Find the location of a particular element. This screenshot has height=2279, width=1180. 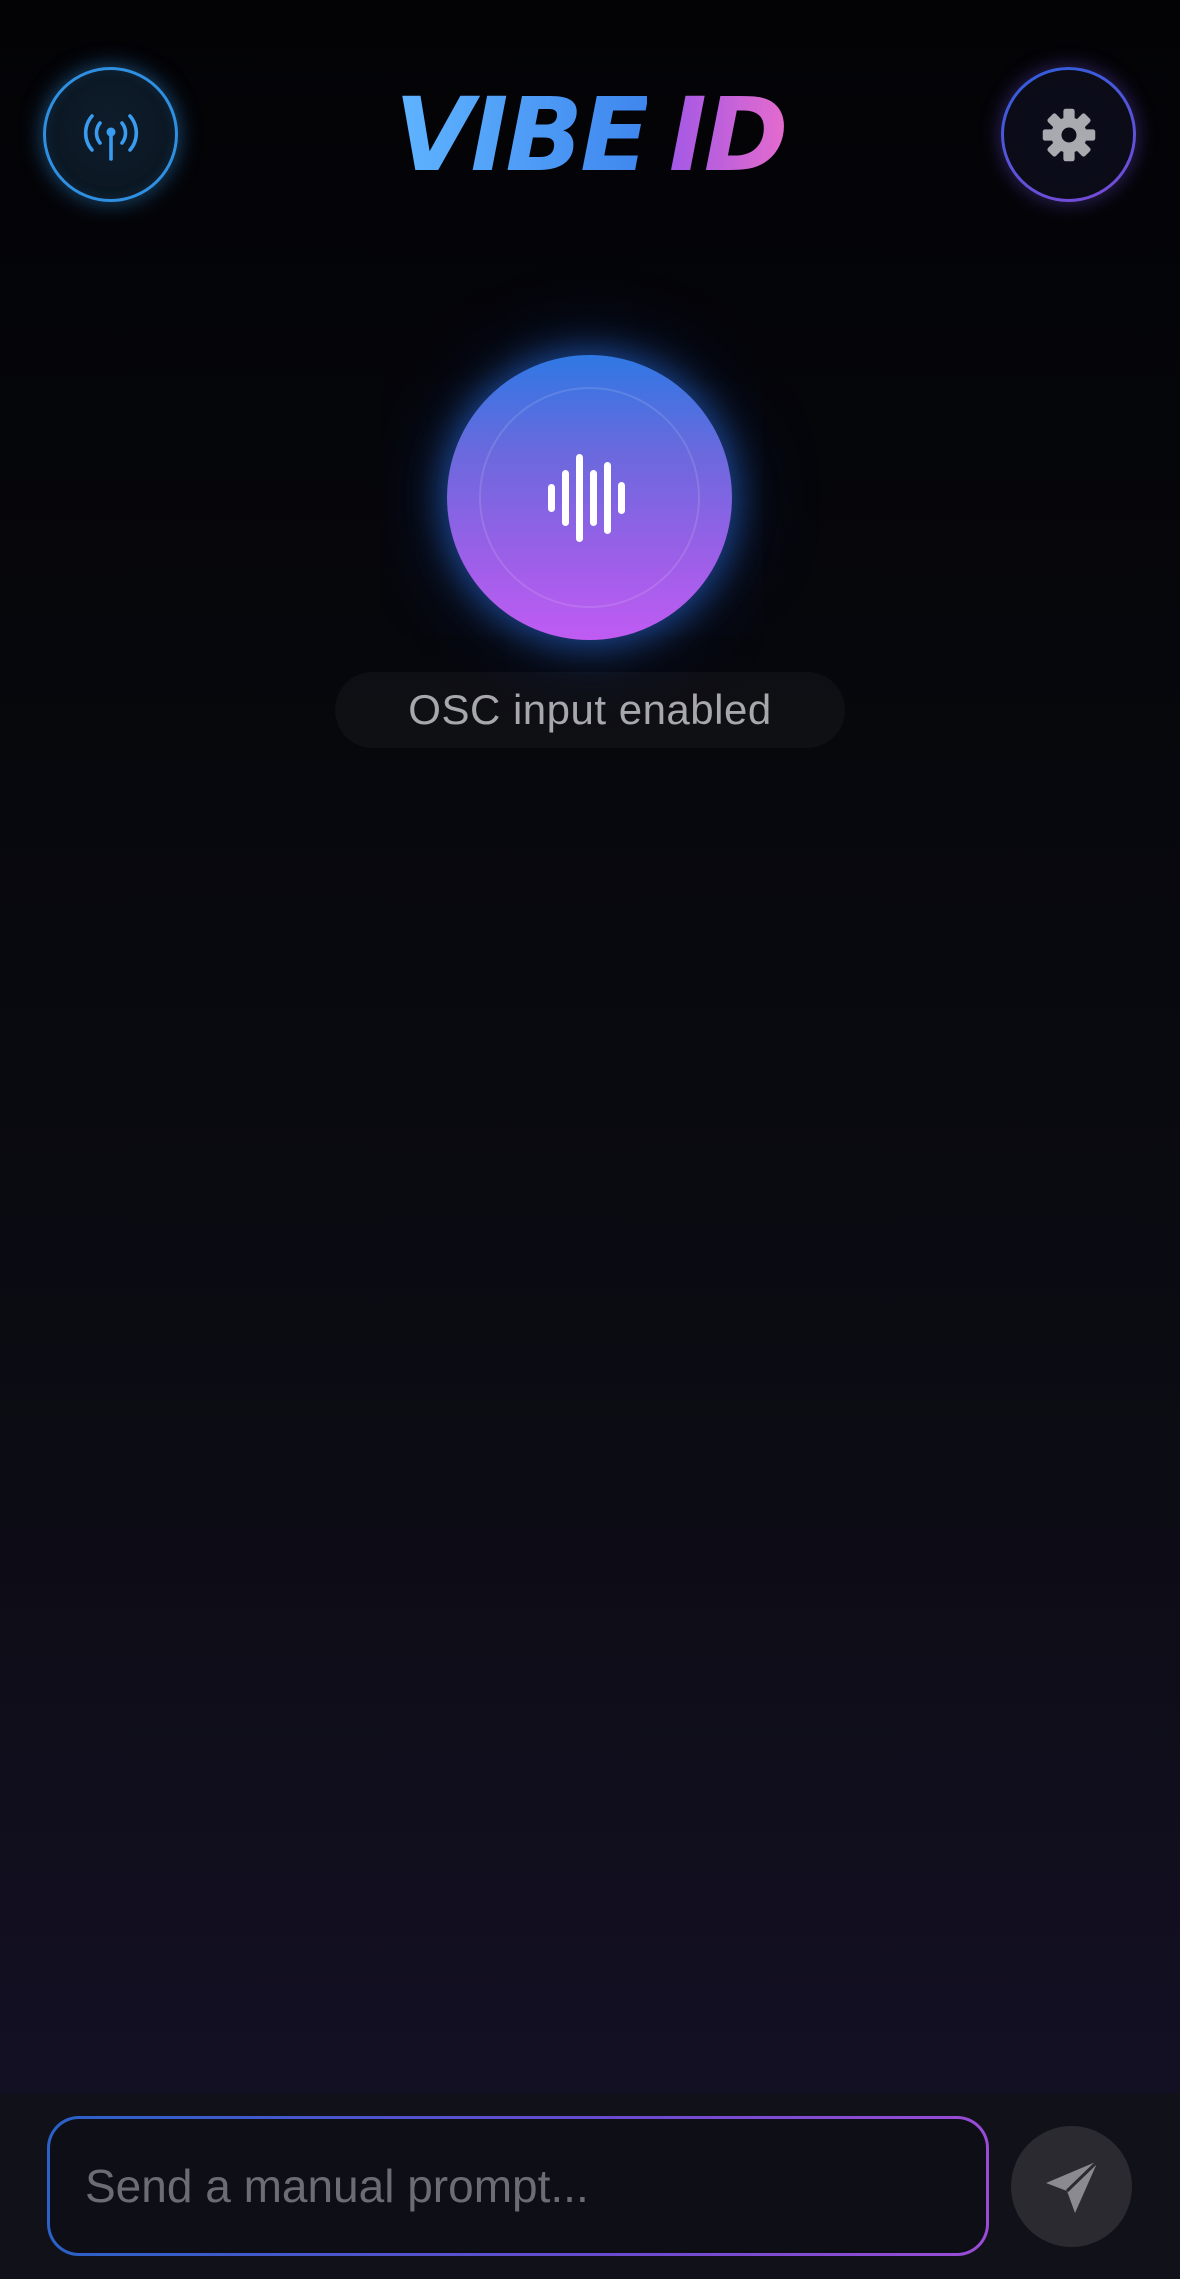

logo-text-id: ID is located at coordinates (728, 135).